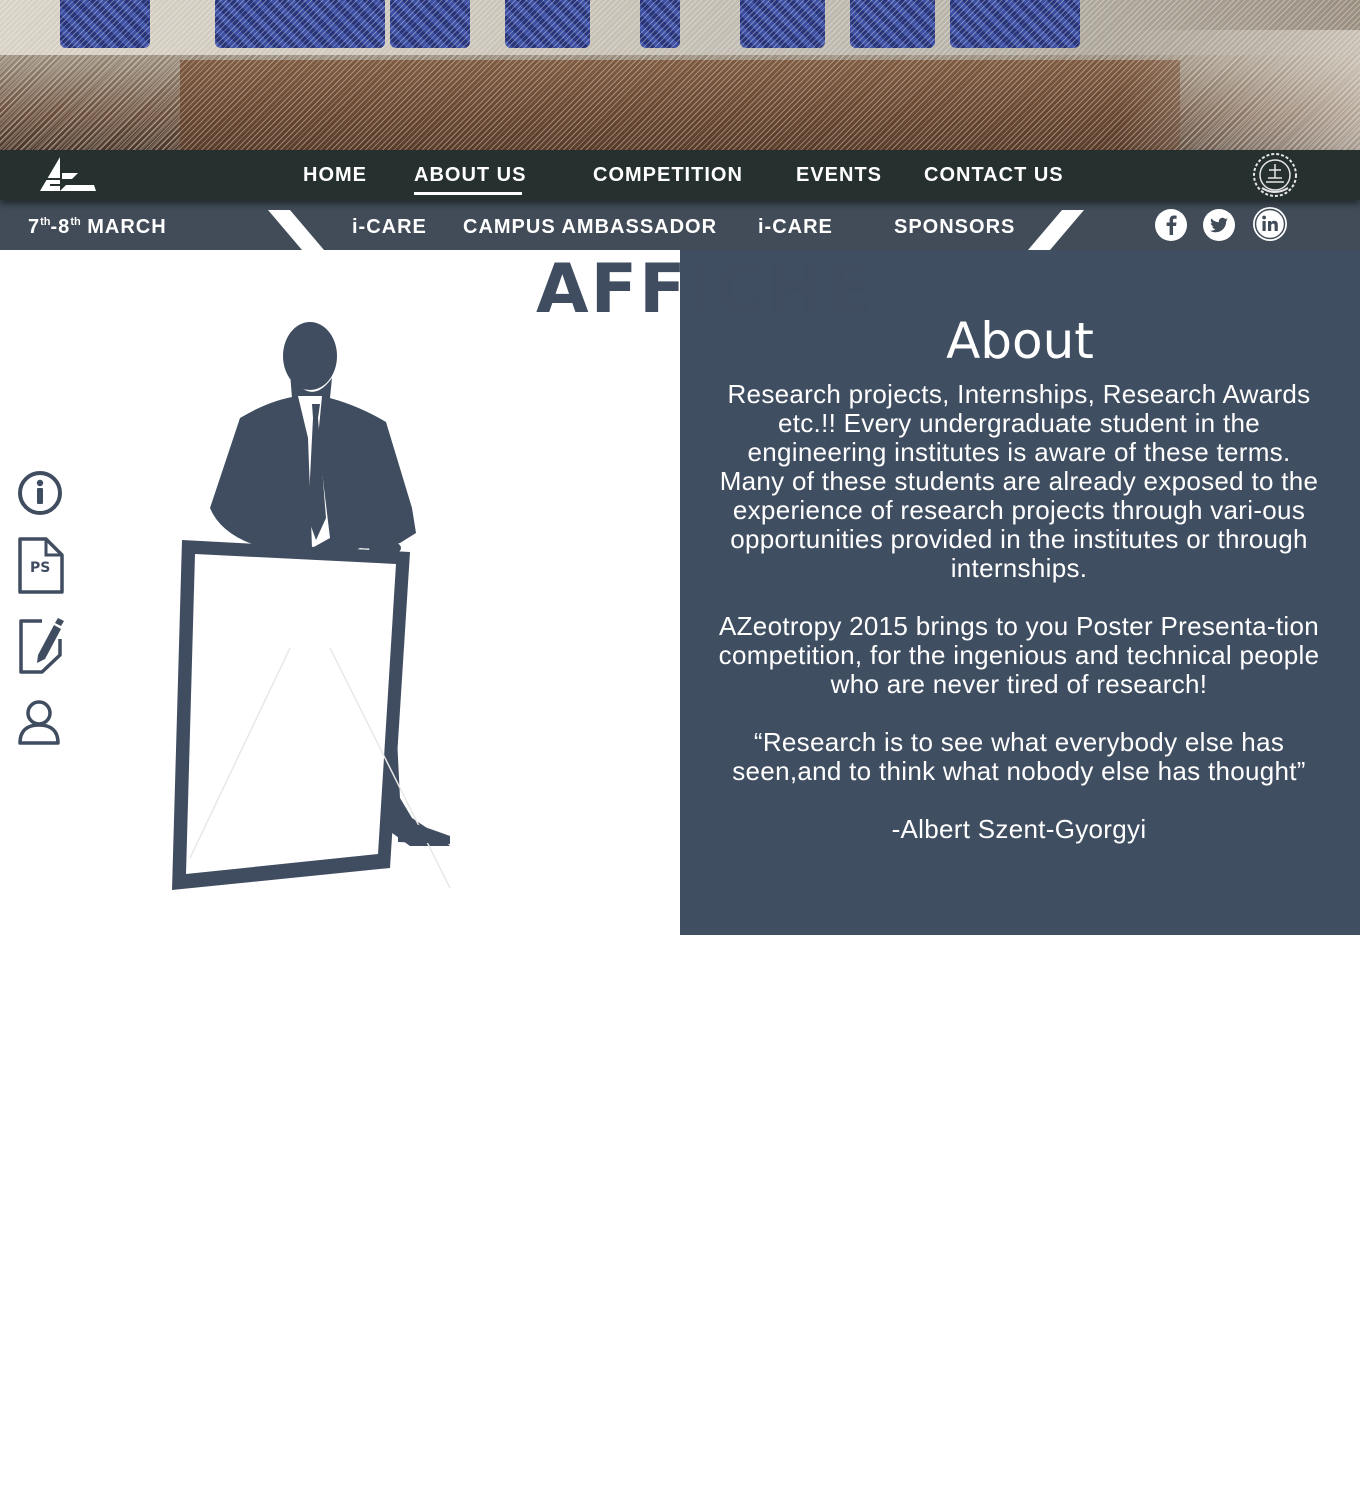 Image resolution: width=1360 pixels, height=1500 pixels. Describe the element at coordinates (123, 227) in the screenshot. I see `date-month: MARCH` at that location.